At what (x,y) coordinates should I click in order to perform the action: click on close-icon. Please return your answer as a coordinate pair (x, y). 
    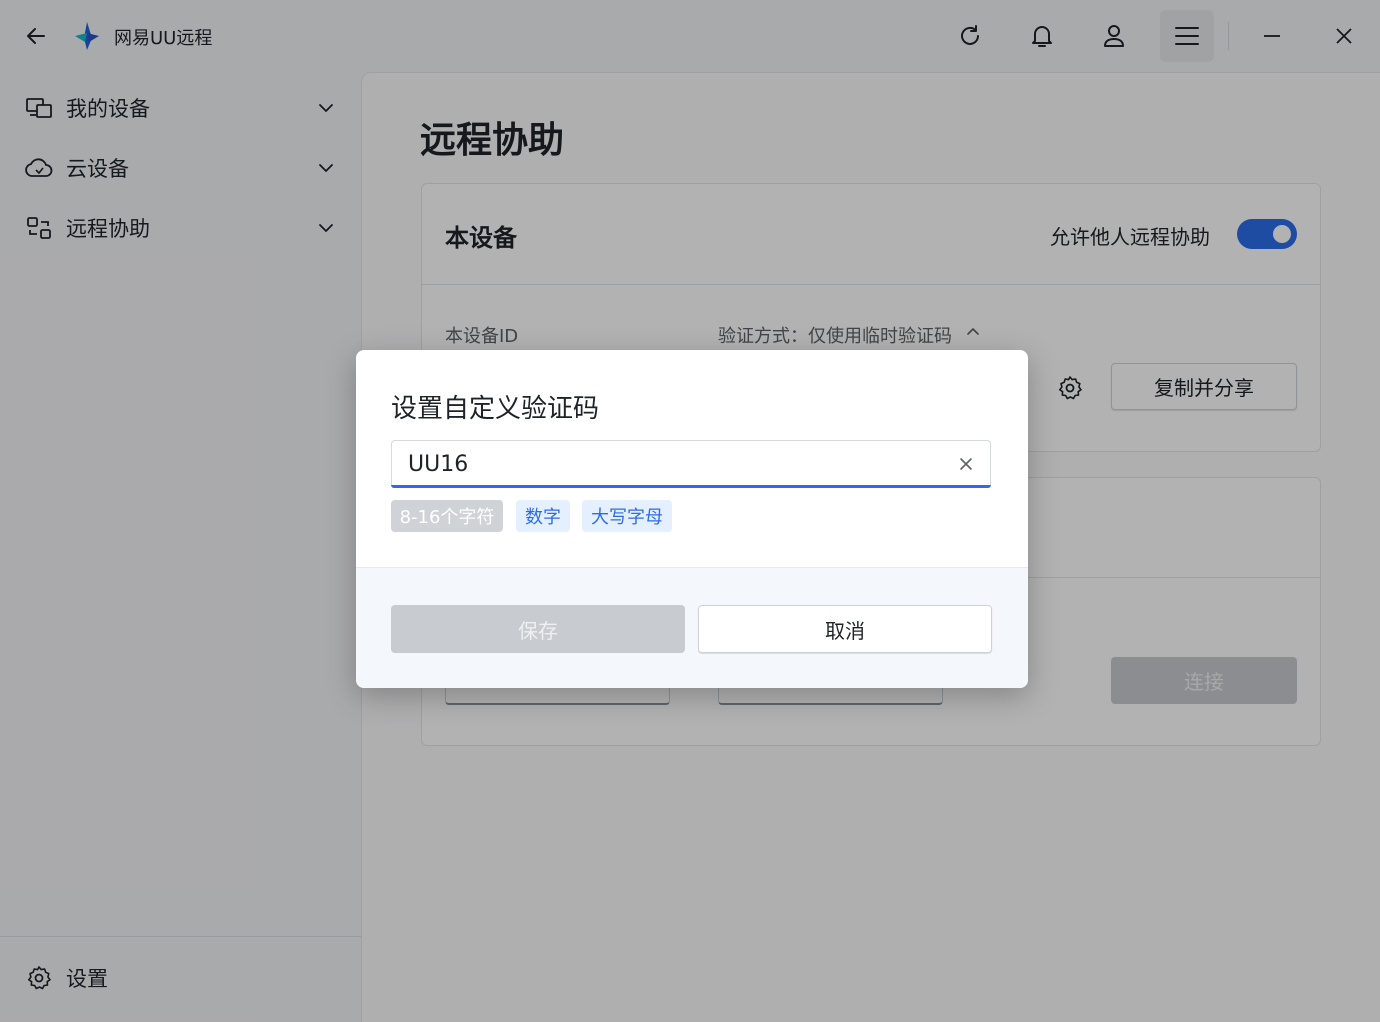
    Looking at the image, I should click on (966, 464).